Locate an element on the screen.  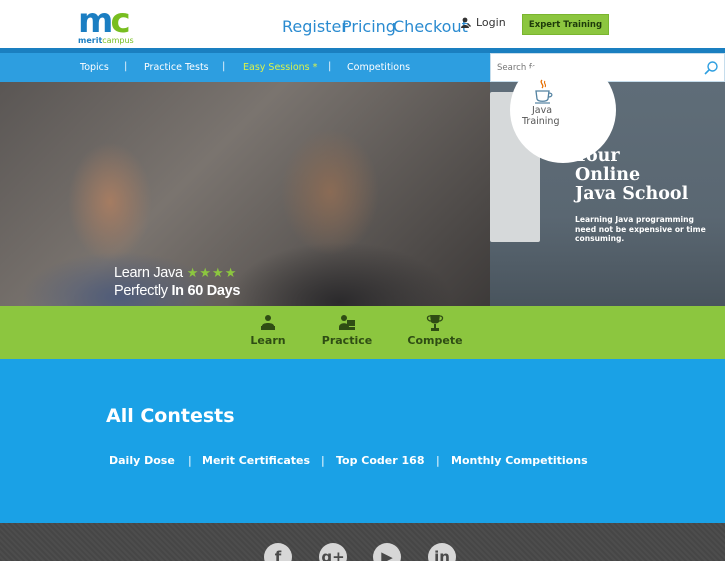
tab-practice: Practice is located at coordinates (347, 330).